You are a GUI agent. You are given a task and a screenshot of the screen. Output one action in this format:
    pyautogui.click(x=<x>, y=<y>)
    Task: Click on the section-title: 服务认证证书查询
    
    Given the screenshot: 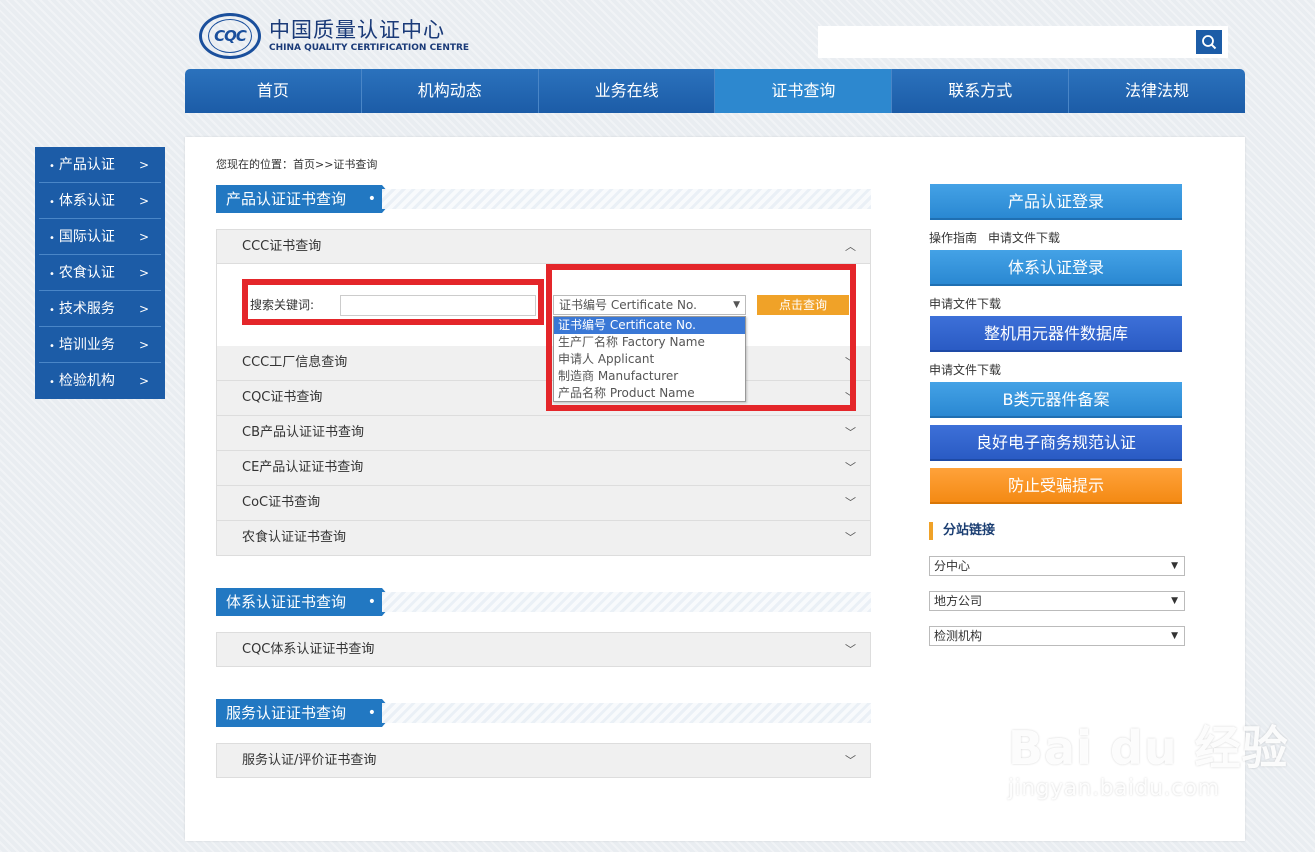 What is the action you would take?
    pyautogui.click(x=286, y=713)
    